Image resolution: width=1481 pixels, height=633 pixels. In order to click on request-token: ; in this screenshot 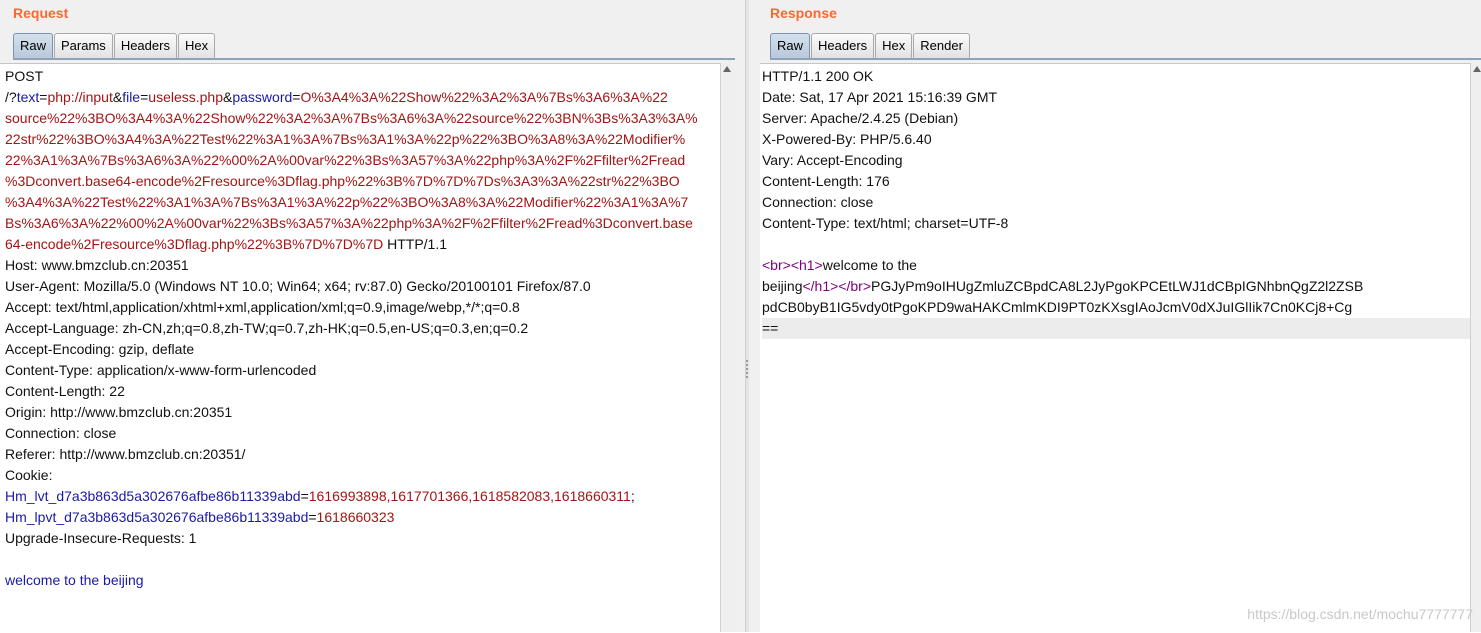, I will do `click(632, 496)`.